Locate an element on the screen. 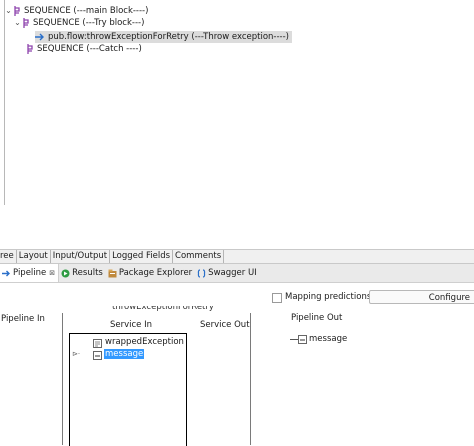 This screenshot has height=446, width=474. tab-label: Pipeline is located at coordinates (30, 273).